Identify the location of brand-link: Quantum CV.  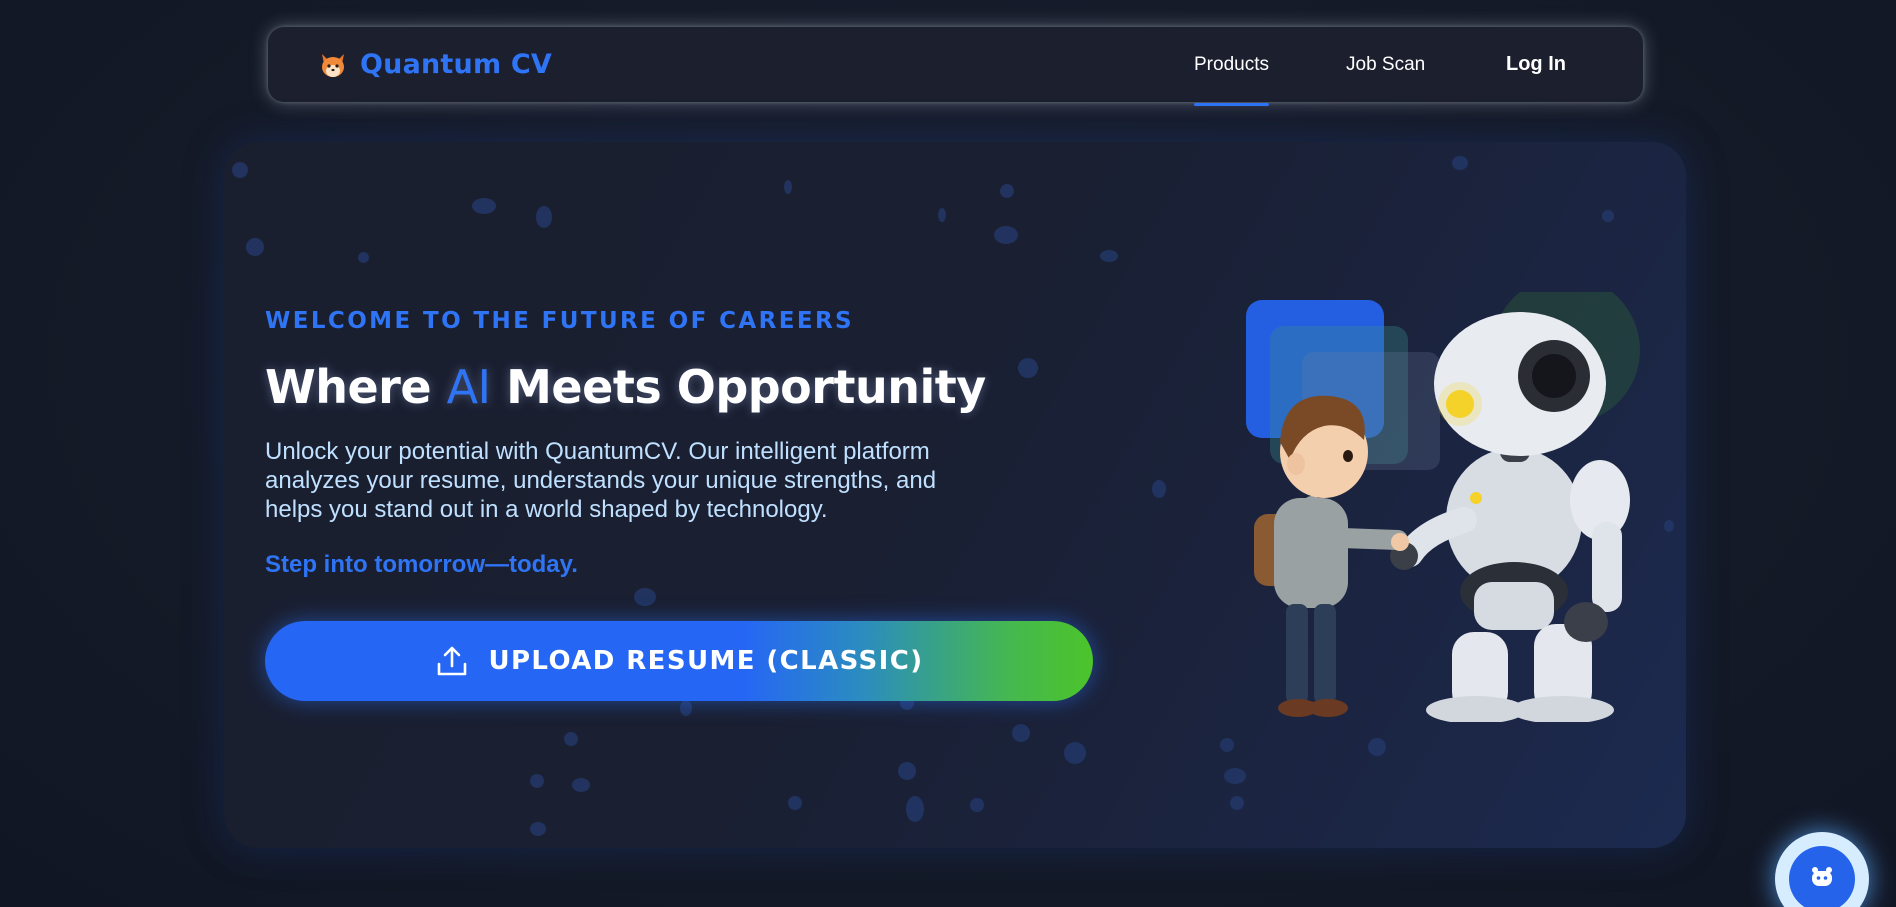
(435, 64).